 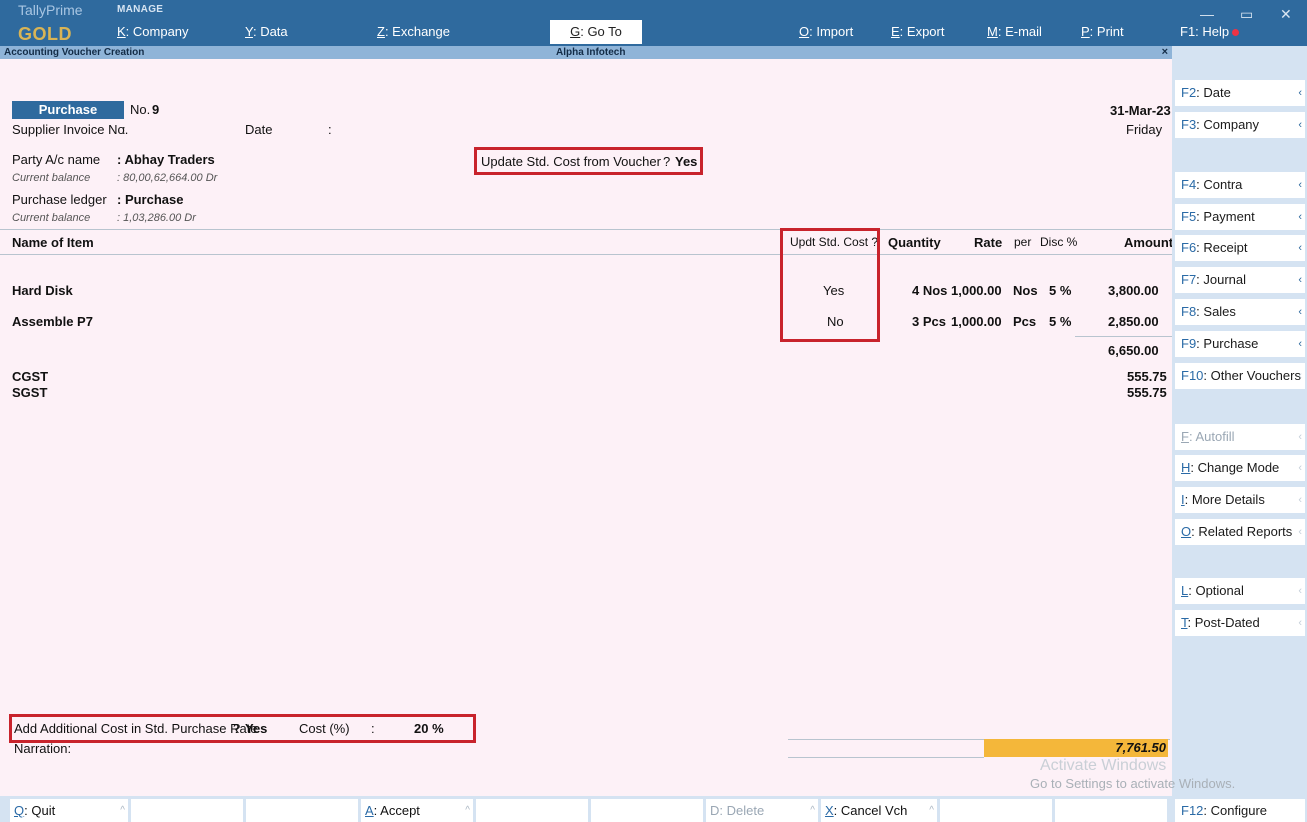 I want to click on accept-button: A: Accept ^, so click(x=417, y=810).